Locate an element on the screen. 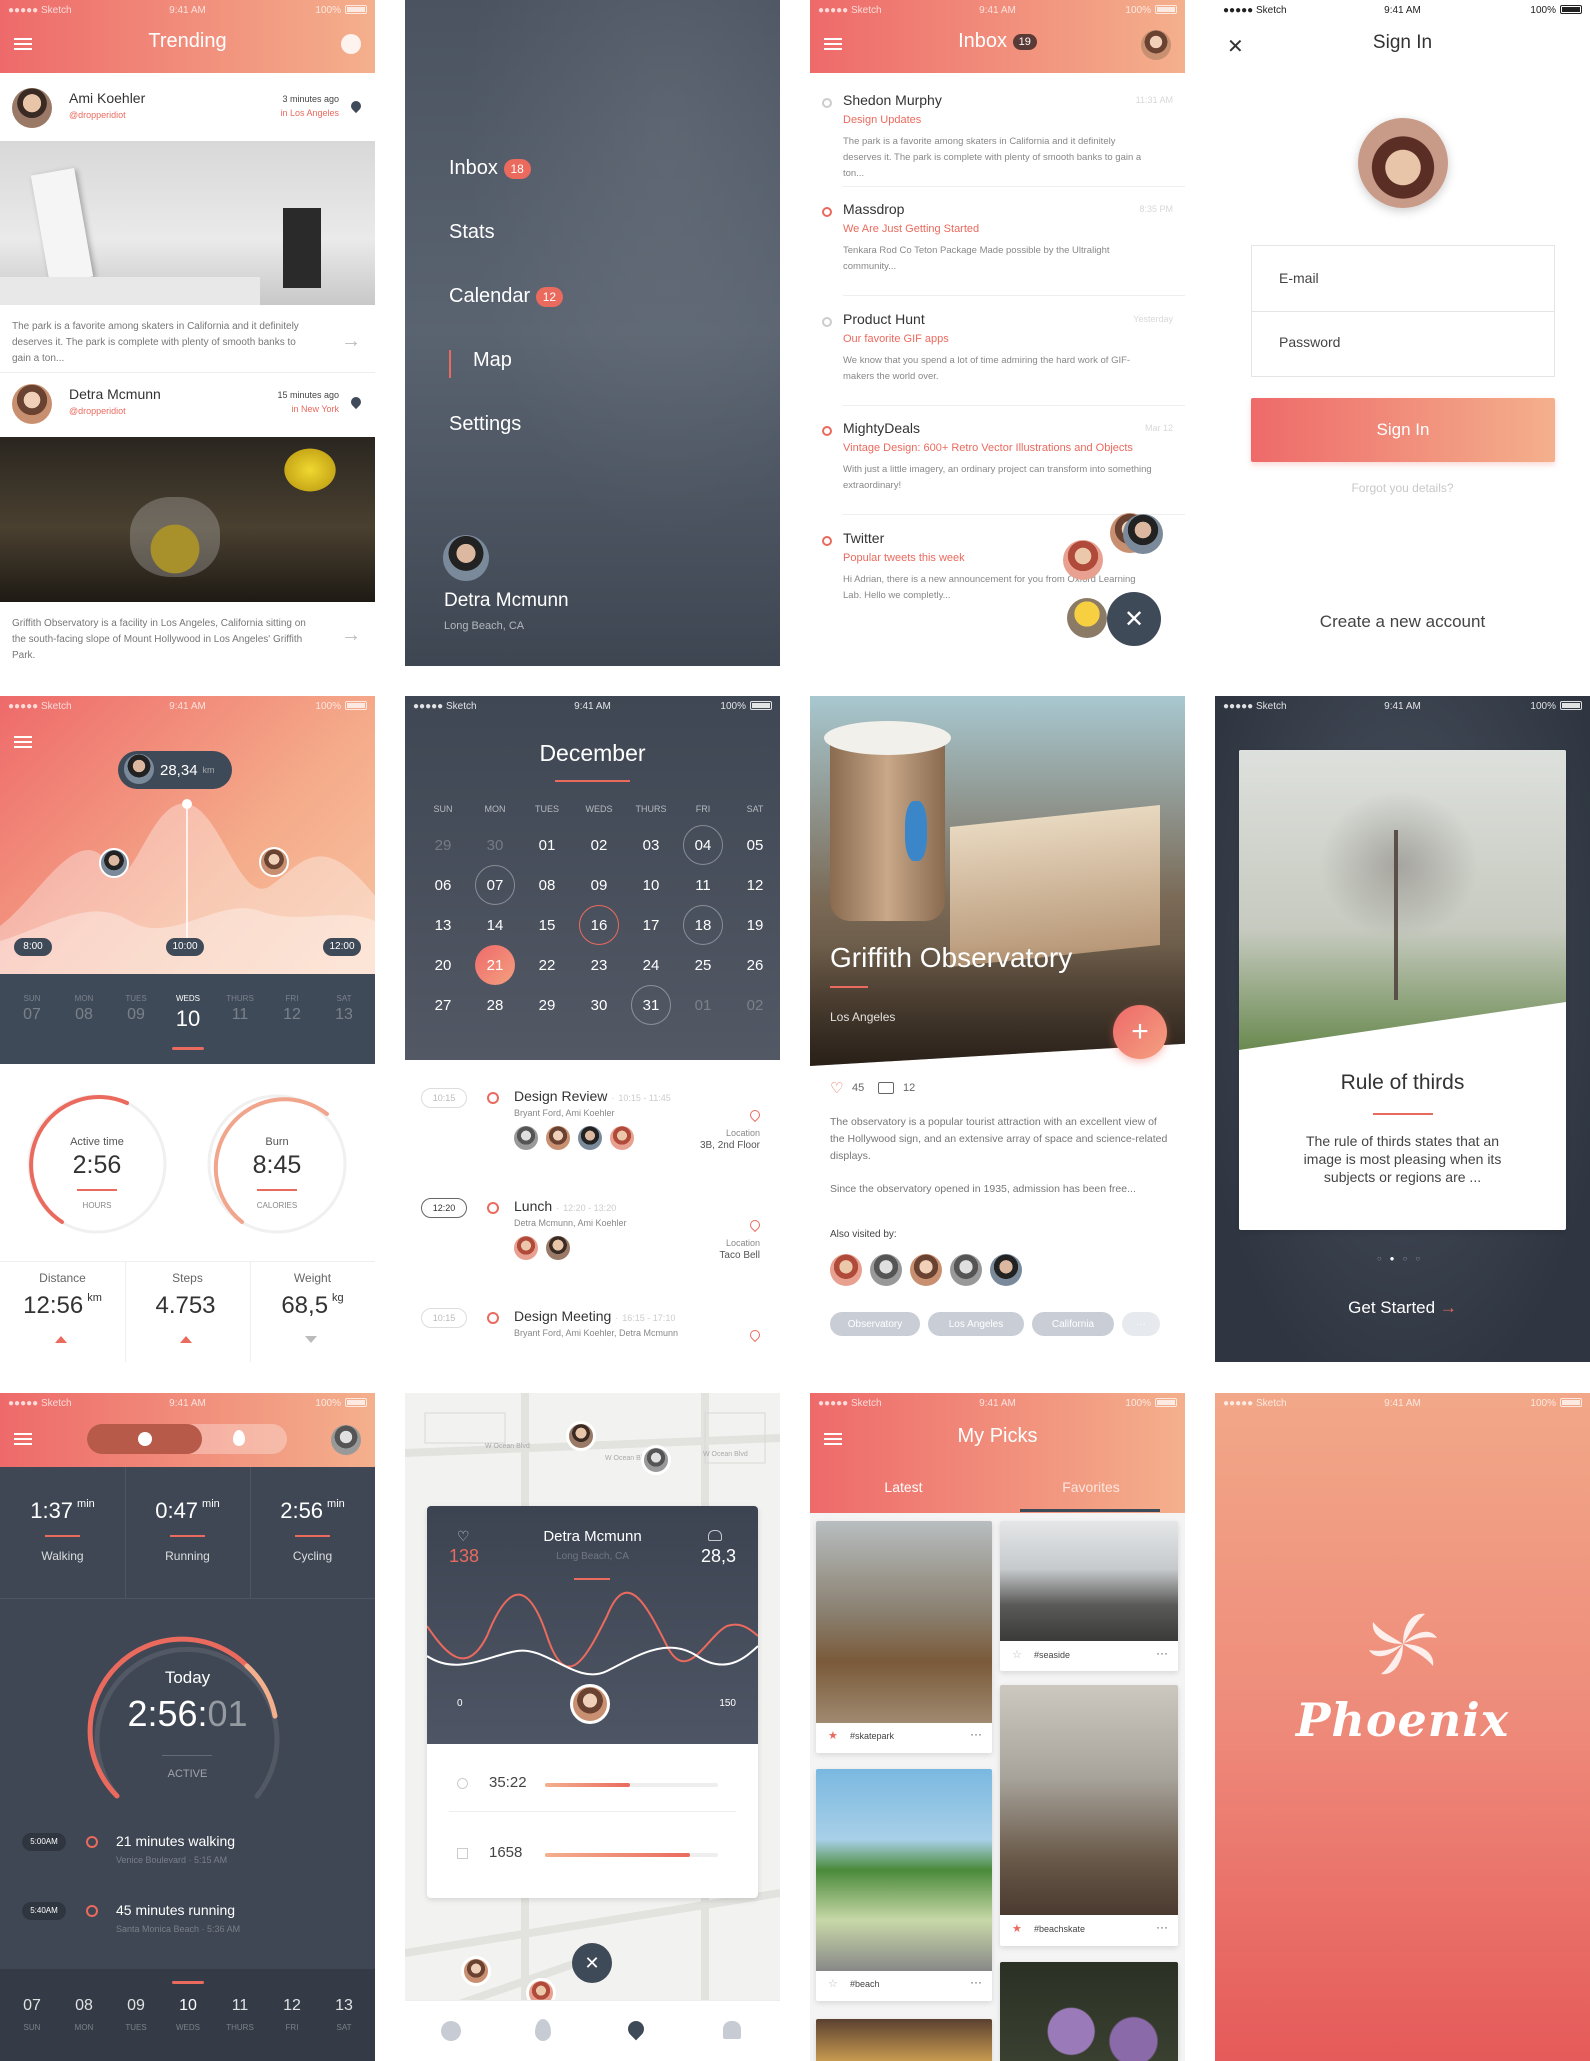 Image resolution: width=1590 pixels, height=2061 pixels. day-number: 12 is located at coordinates (292, 1015).